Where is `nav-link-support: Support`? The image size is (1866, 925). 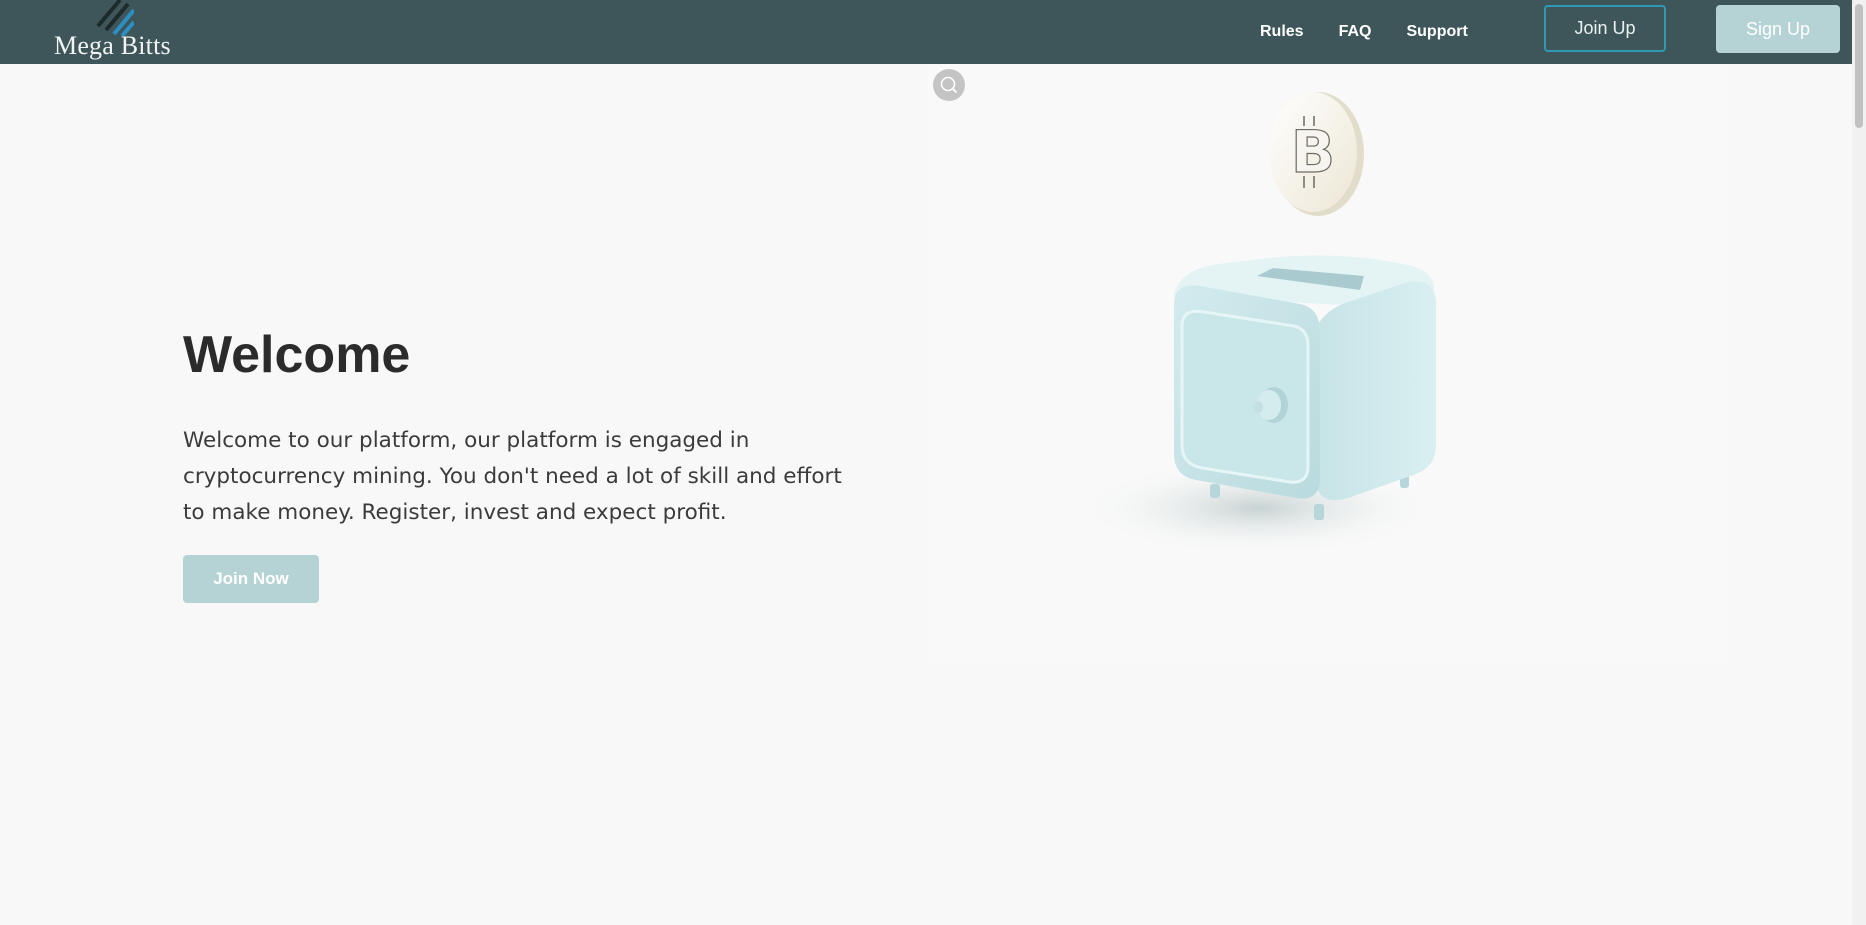 nav-link-support: Support is located at coordinates (1436, 32).